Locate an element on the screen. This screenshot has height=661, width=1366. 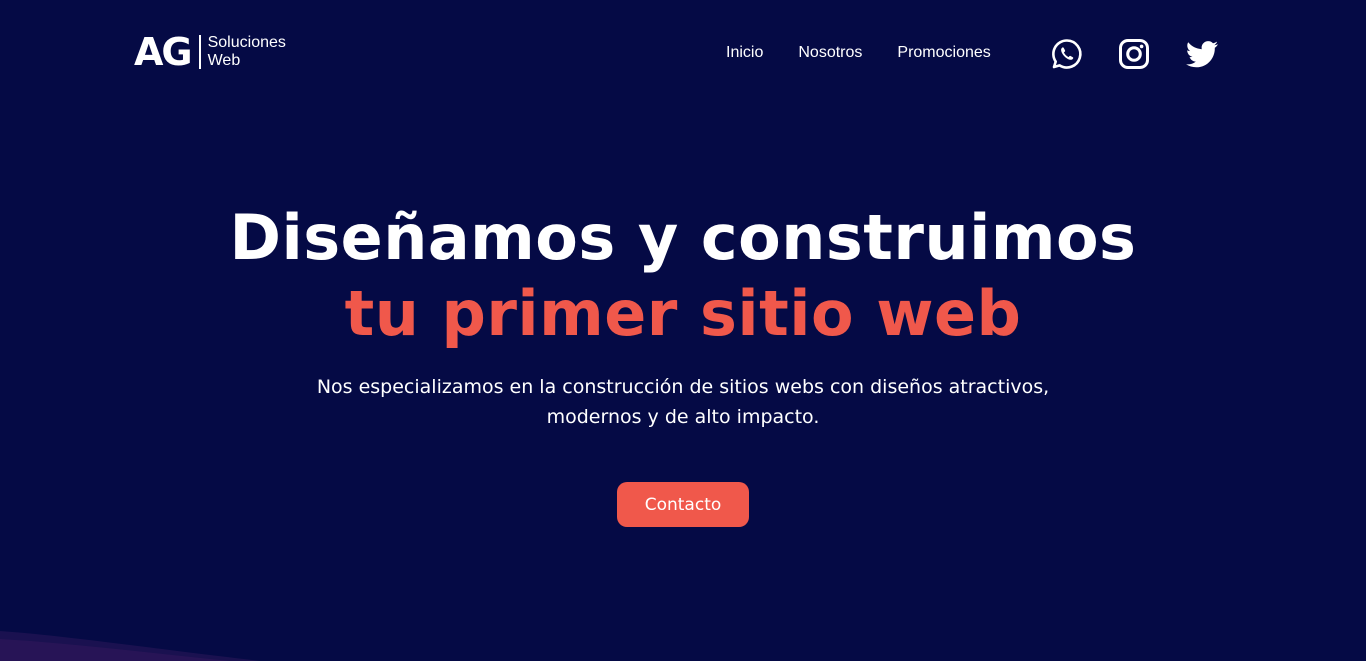
nav-link-promociones: Promociones is located at coordinates (943, 53).